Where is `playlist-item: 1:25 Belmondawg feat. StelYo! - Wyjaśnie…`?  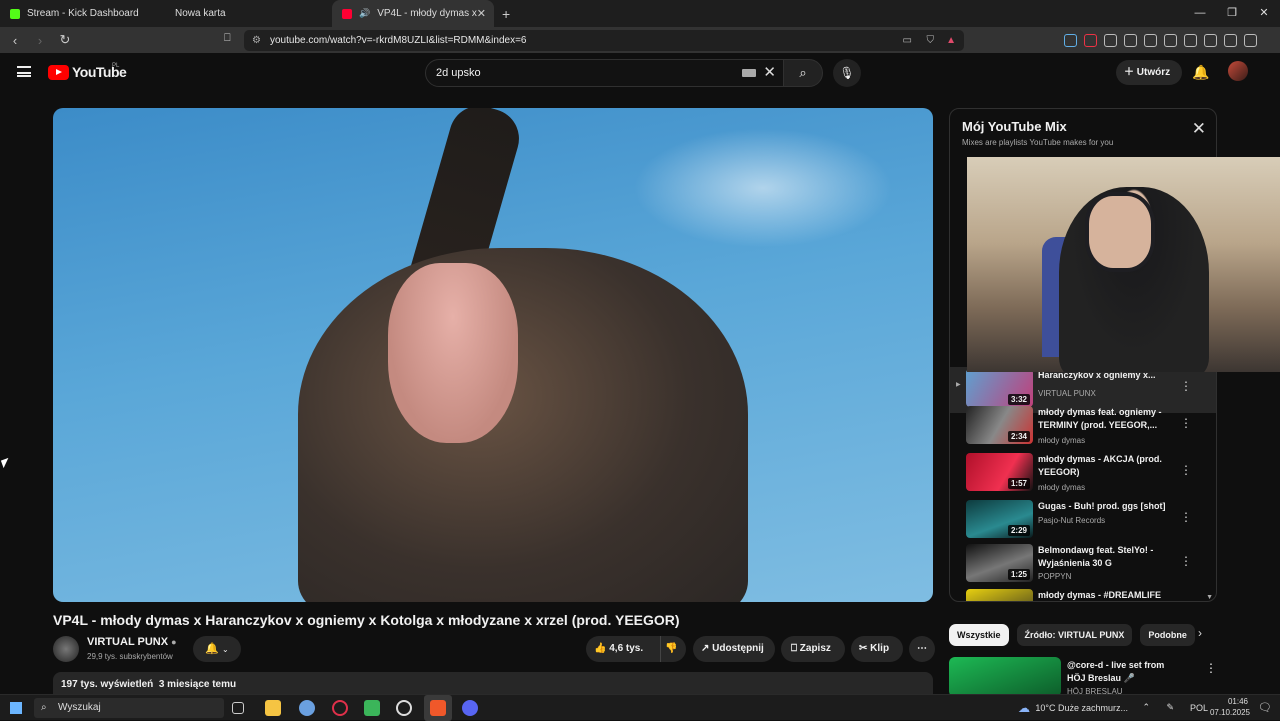 playlist-item: 1:25 Belmondawg feat. StelYo! - Wyjaśnie… is located at coordinates (1083, 565).